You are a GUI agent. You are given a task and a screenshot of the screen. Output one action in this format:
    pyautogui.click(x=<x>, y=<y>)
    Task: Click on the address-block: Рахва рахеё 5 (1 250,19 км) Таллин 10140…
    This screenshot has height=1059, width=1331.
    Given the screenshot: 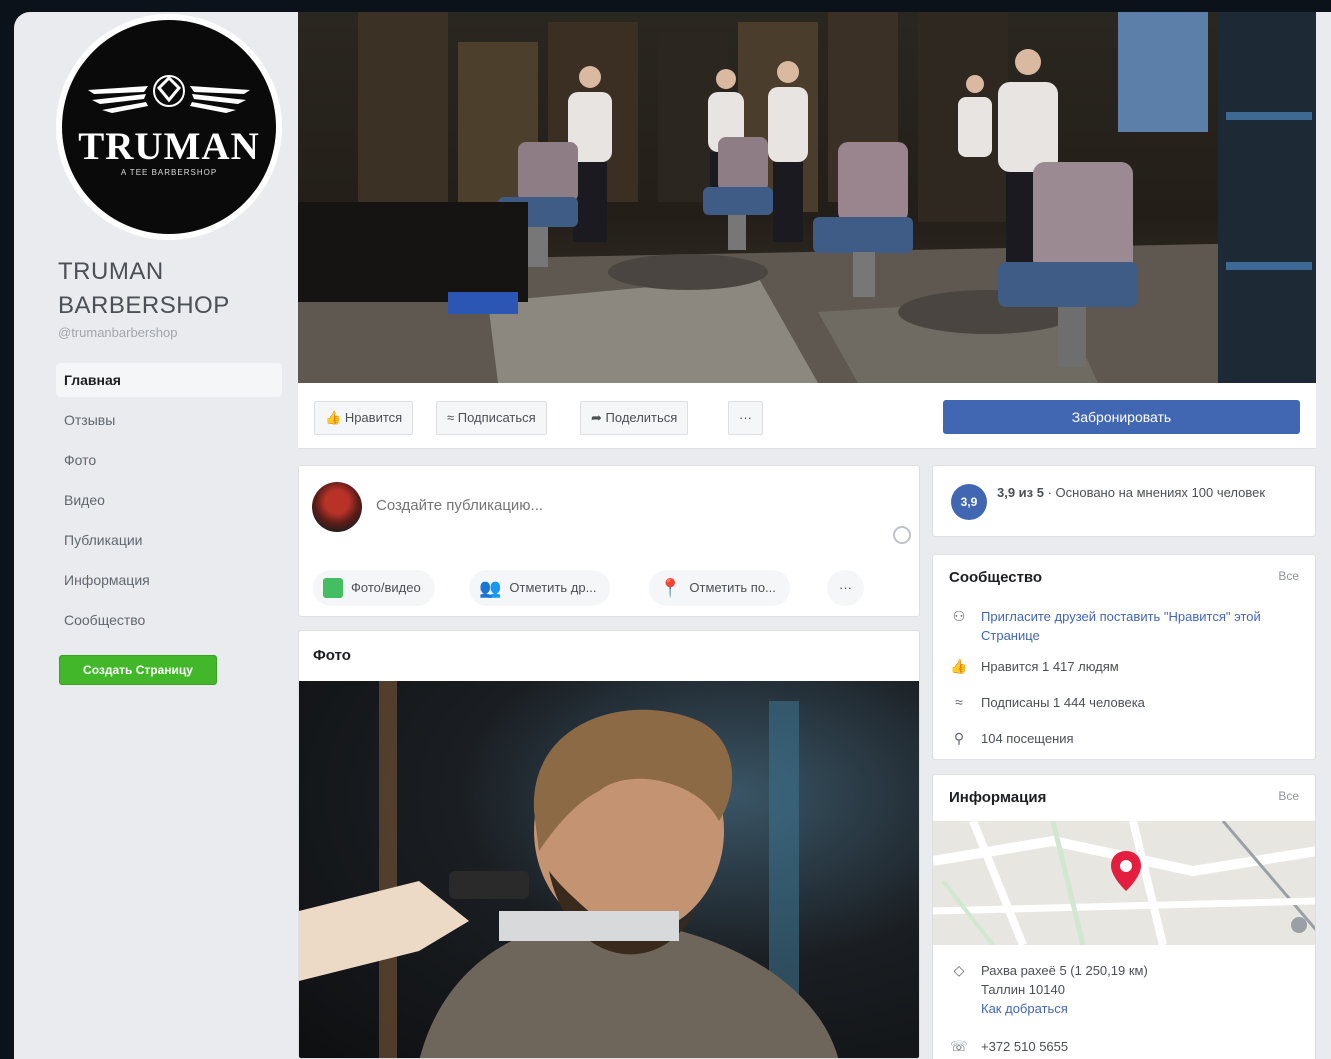 What is the action you would take?
    pyautogui.click(x=1064, y=989)
    